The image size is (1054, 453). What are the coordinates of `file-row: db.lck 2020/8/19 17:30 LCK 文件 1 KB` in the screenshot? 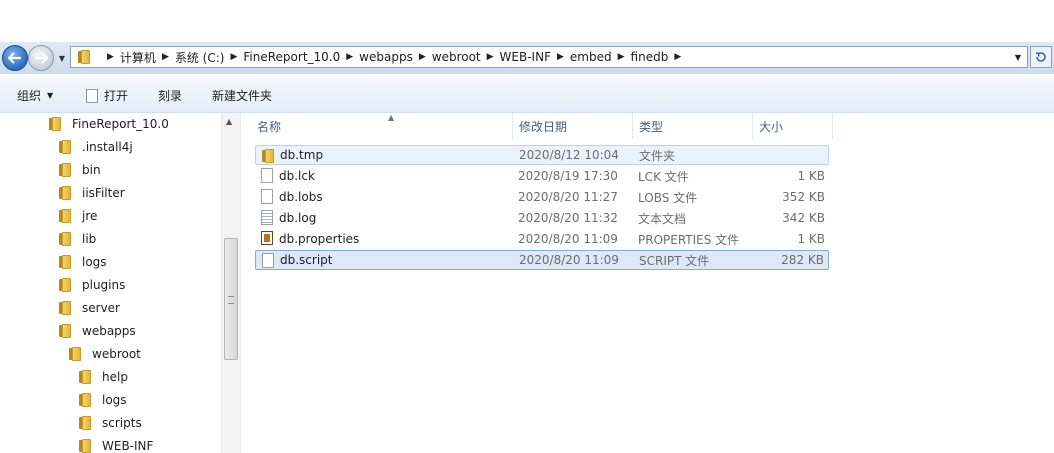 It's located at (542, 176).